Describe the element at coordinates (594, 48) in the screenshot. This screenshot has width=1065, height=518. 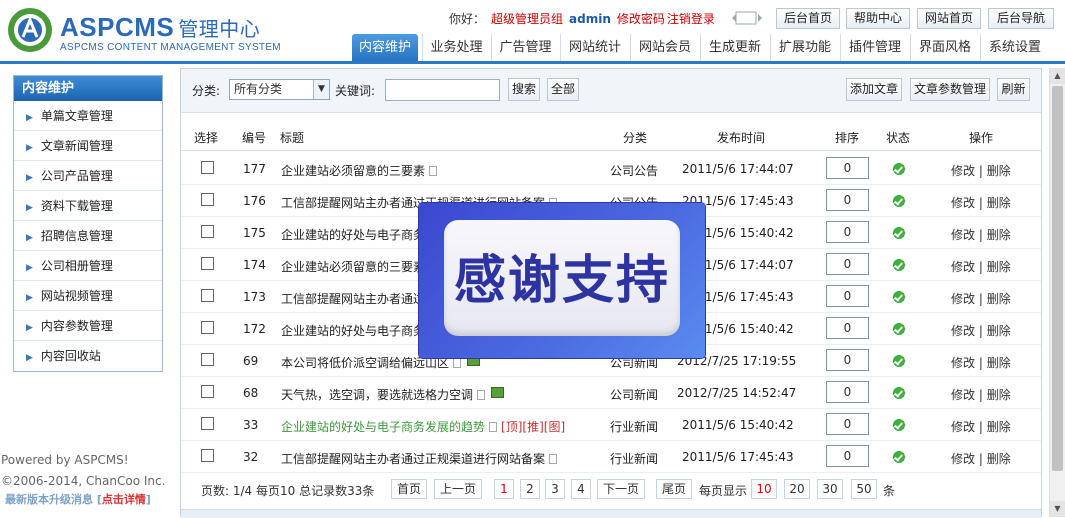
I see `tab-stats: 网站统计` at that location.